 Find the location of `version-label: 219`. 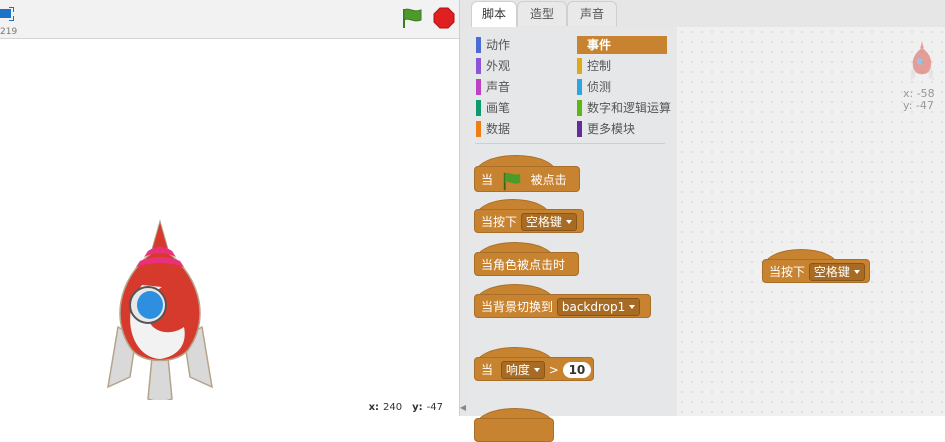

version-label: 219 is located at coordinates (9, 32).